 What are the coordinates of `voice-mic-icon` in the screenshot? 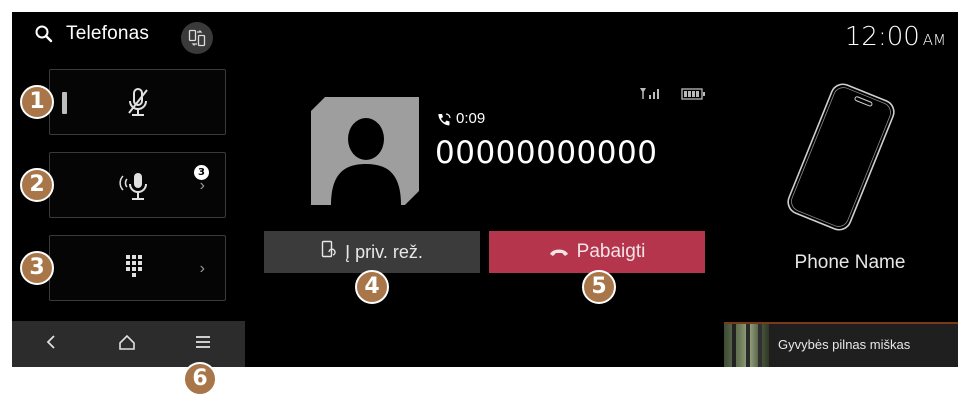 It's located at (133, 186).